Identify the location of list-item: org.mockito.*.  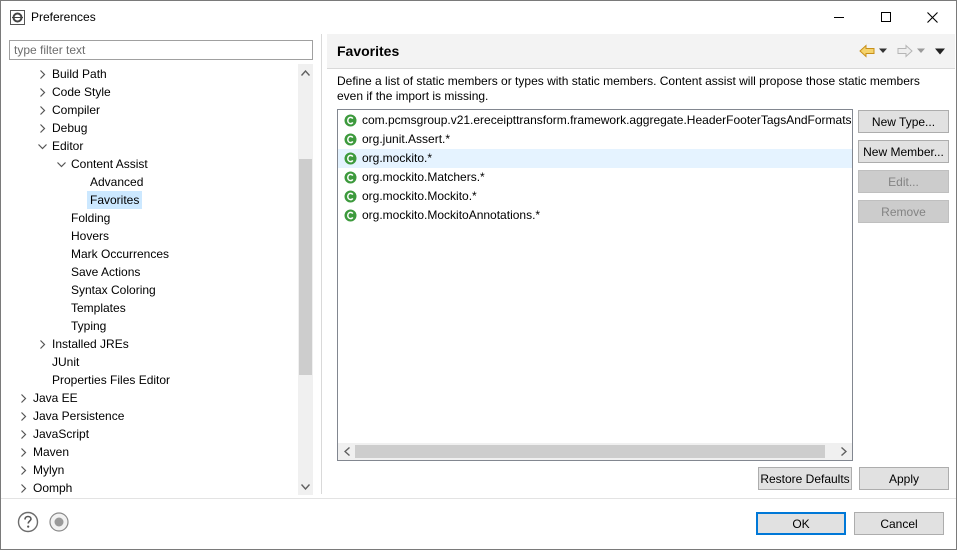
(595, 158).